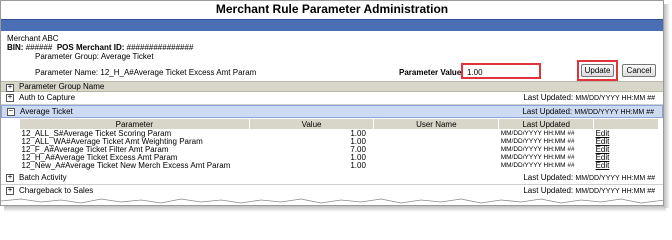  I want to click on update-button-highlight: Update, so click(597, 70).